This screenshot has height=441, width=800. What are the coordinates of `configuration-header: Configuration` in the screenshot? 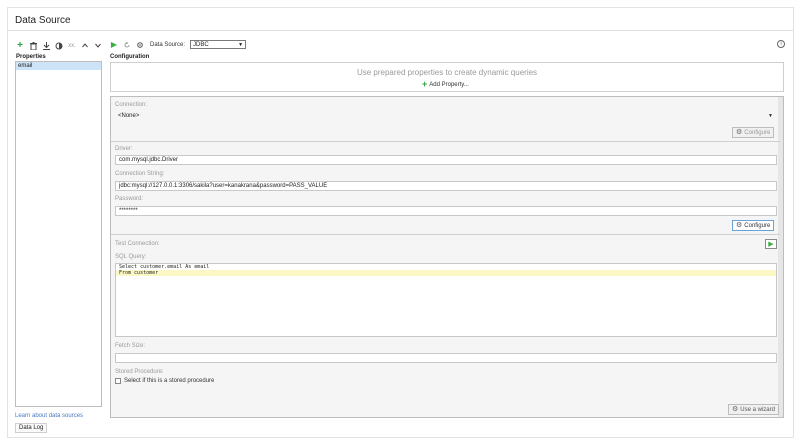 It's located at (130, 57).